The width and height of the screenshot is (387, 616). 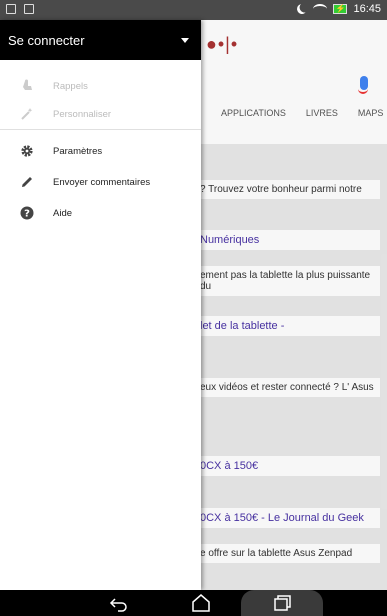 What do you see at coordinates (340, 9) in the screenshot?
I see `battery-icon: ⚡` at bounding box center [340, 9].